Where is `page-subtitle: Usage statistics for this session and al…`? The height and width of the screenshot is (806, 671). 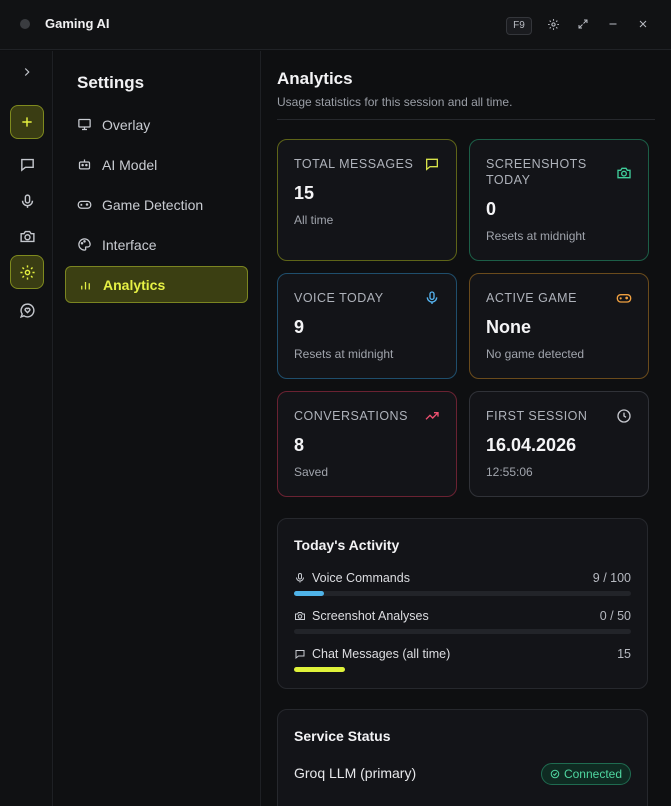 page-subtitle: Usage statistics for this session and al… is located at coordinates (395, 102).